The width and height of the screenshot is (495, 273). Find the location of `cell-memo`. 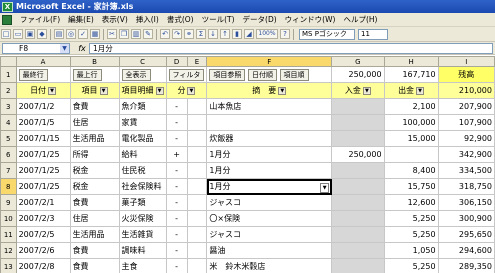

cell-memo is located at coordinates (269, 122).